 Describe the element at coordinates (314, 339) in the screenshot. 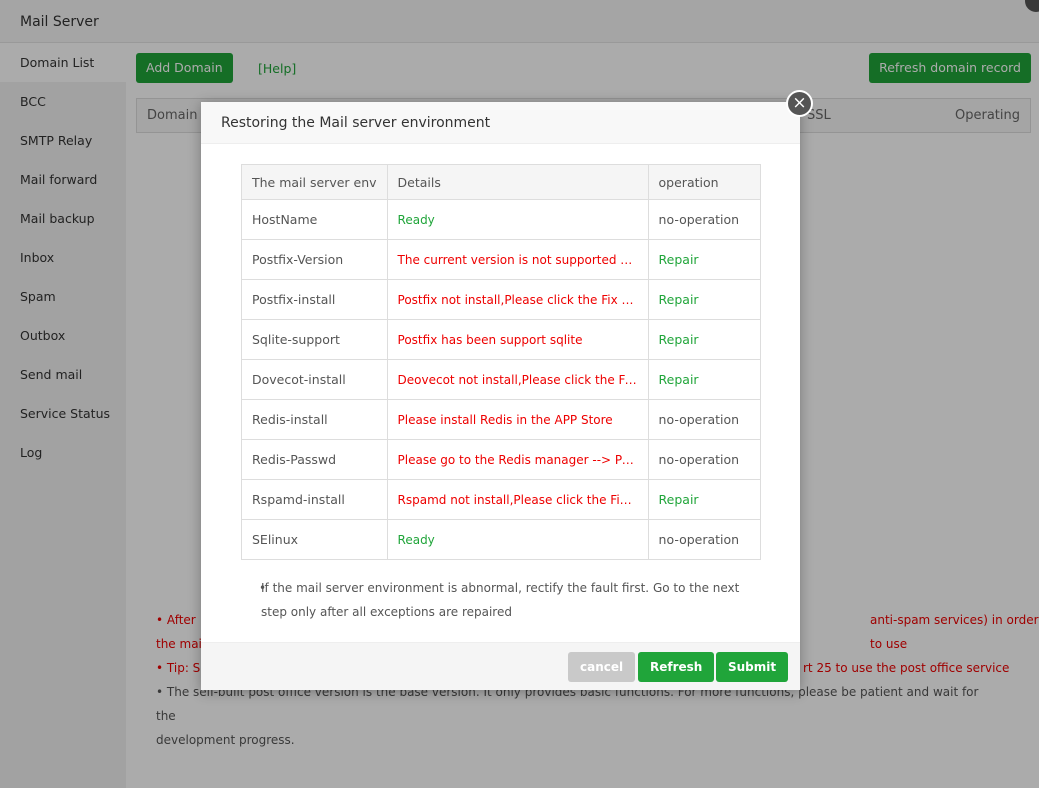

I see `env-name: Sqlite-support` at that location.